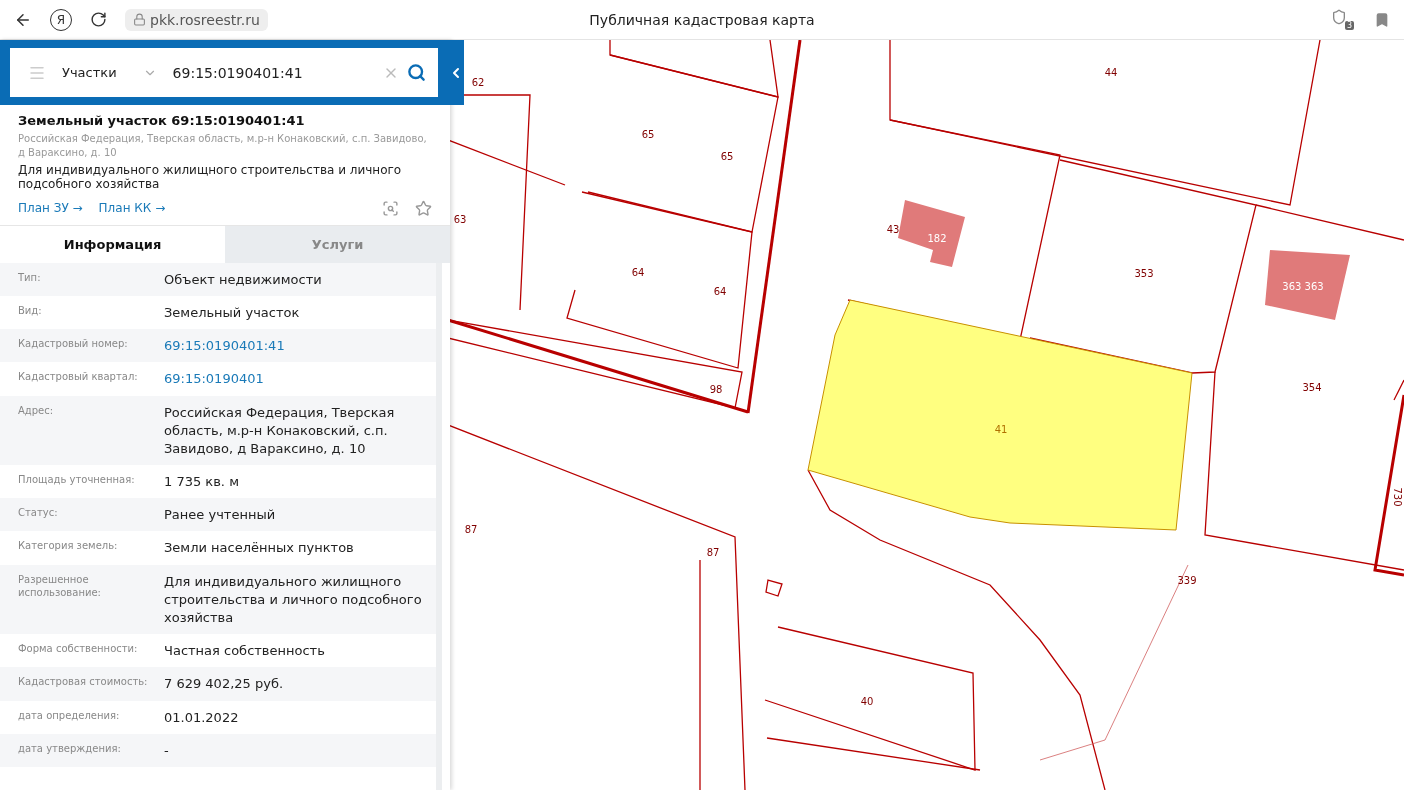 This screenshot has width=1404, height=790. What do you see at coordinates (716, 389) in the screenshot?
I see `parcel-number: 98` at bounding box center [716, 389].